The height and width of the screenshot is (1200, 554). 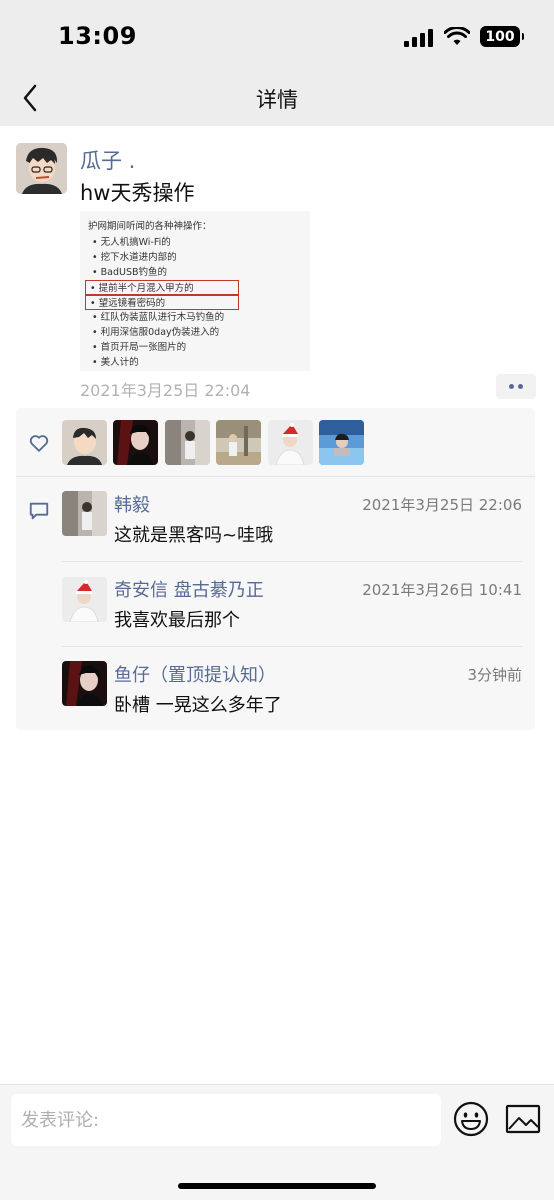 I want to click on comment-author: 奇安信 盘古綦乃正, so click(x=189, y=589).